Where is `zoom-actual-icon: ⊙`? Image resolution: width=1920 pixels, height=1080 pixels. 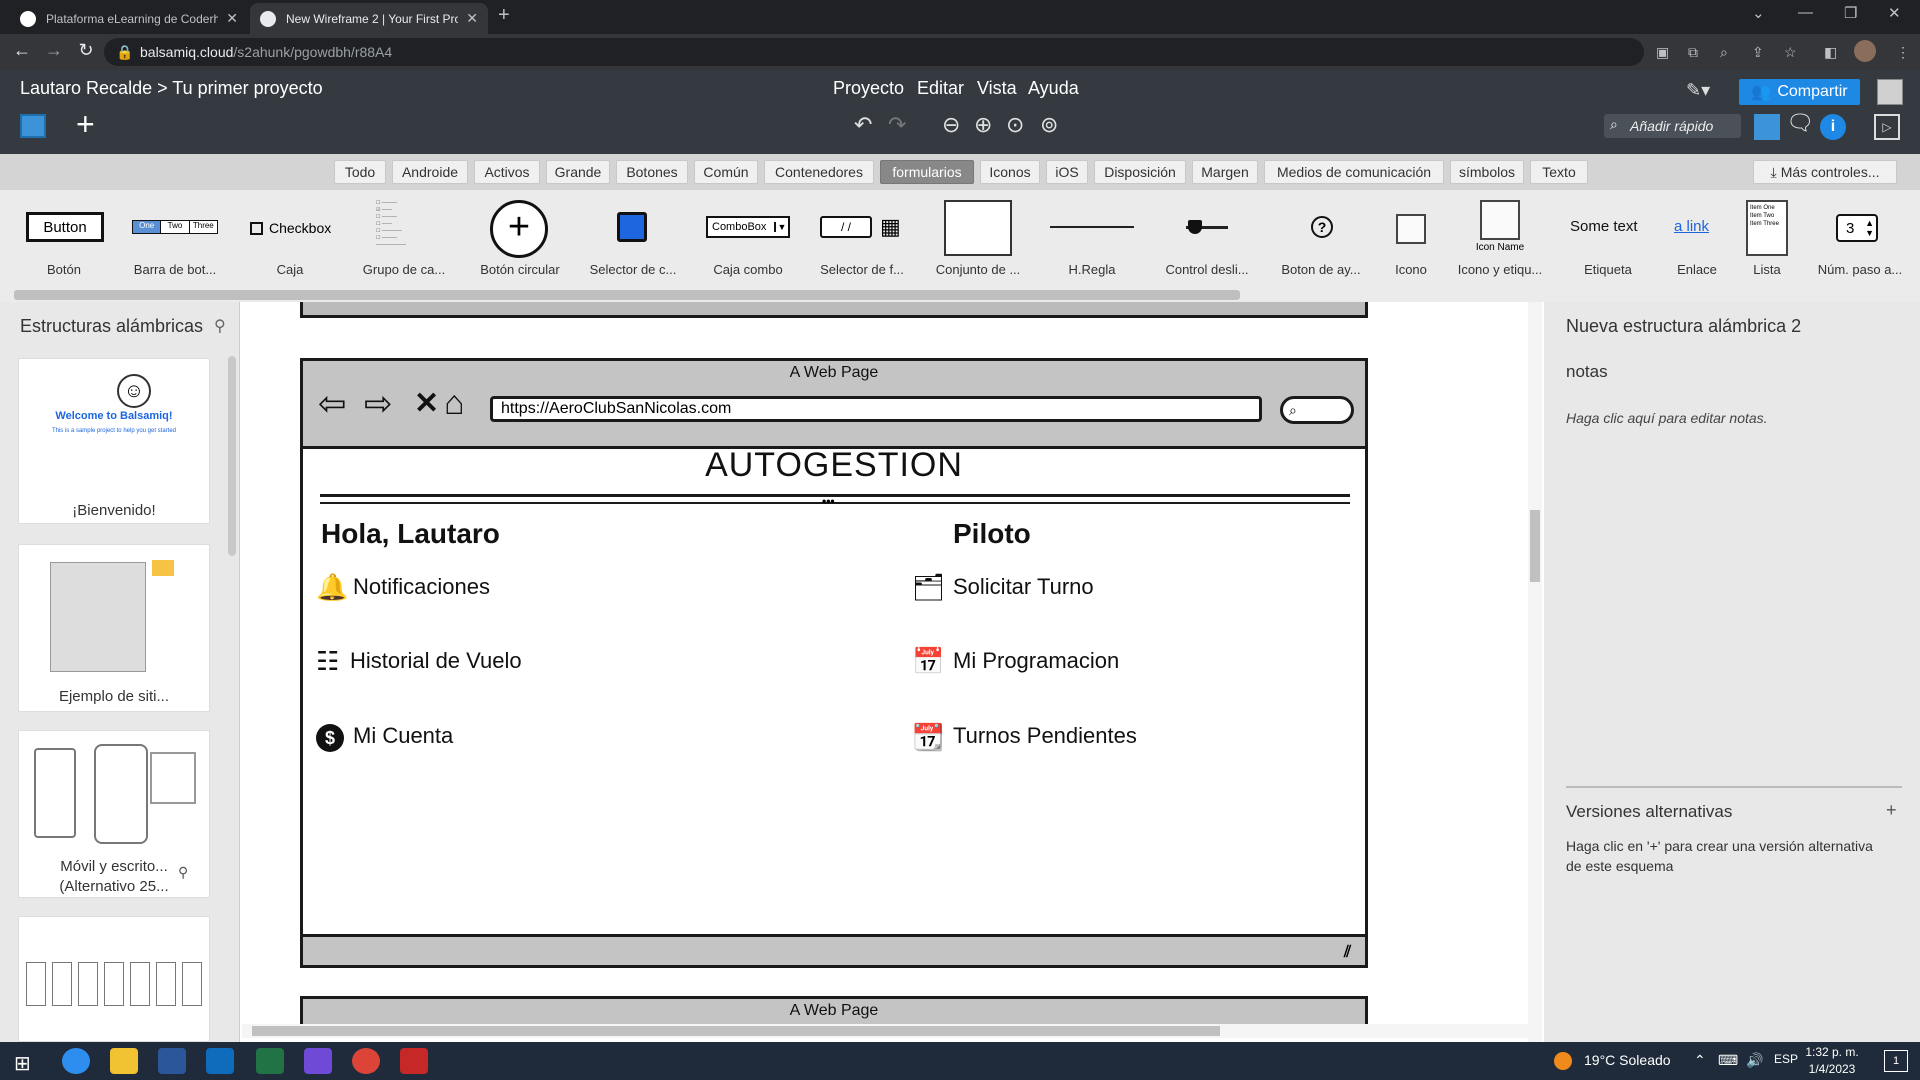
zoom-actual-icon: ⊙ is located at coordinates (1015, 125).